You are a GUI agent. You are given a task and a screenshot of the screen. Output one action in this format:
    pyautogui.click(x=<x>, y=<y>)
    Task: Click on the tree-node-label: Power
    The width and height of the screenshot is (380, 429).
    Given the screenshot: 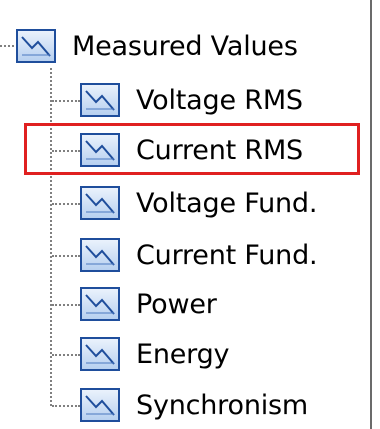 What is the action you would take?
    pyautogui.click(x=176, y=304)
    